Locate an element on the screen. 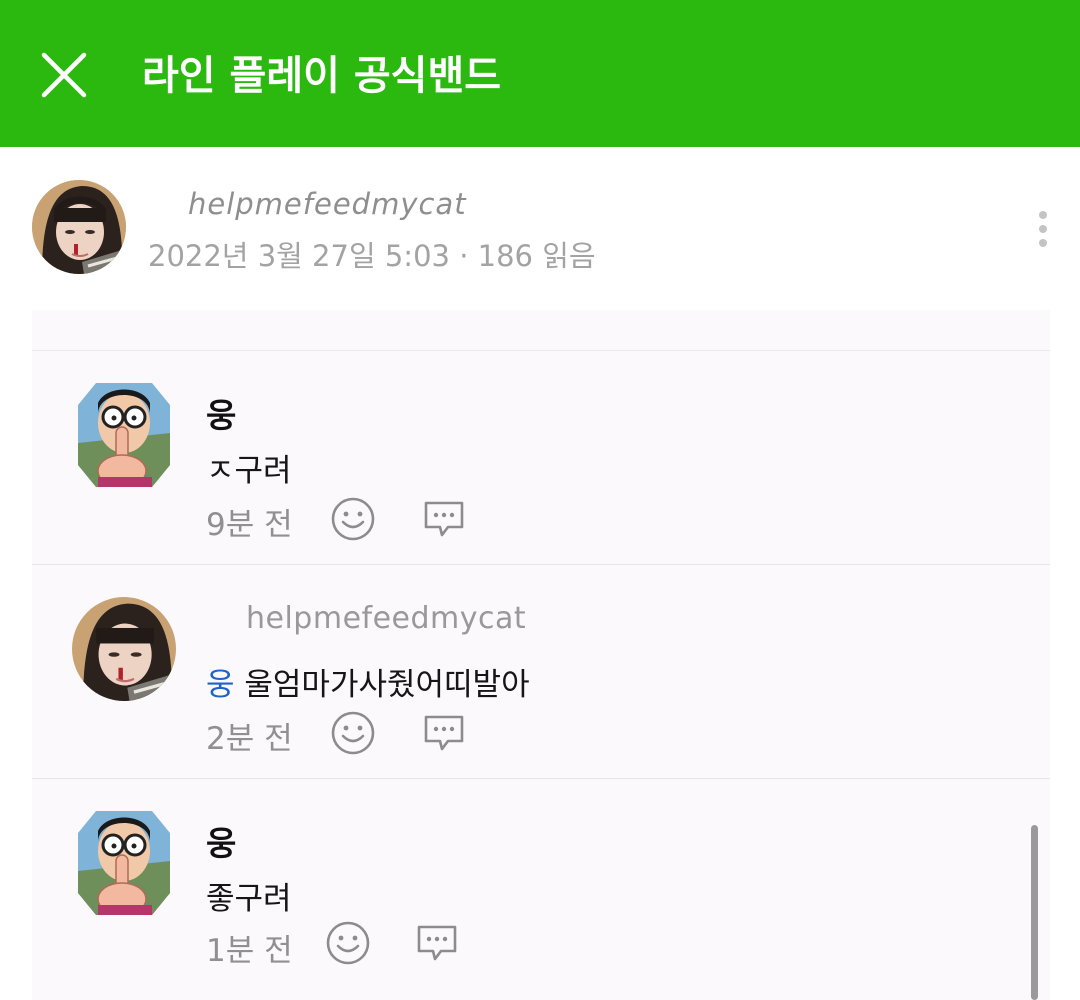  comment-text: 좋구려 is located at coordinates (249, 899).